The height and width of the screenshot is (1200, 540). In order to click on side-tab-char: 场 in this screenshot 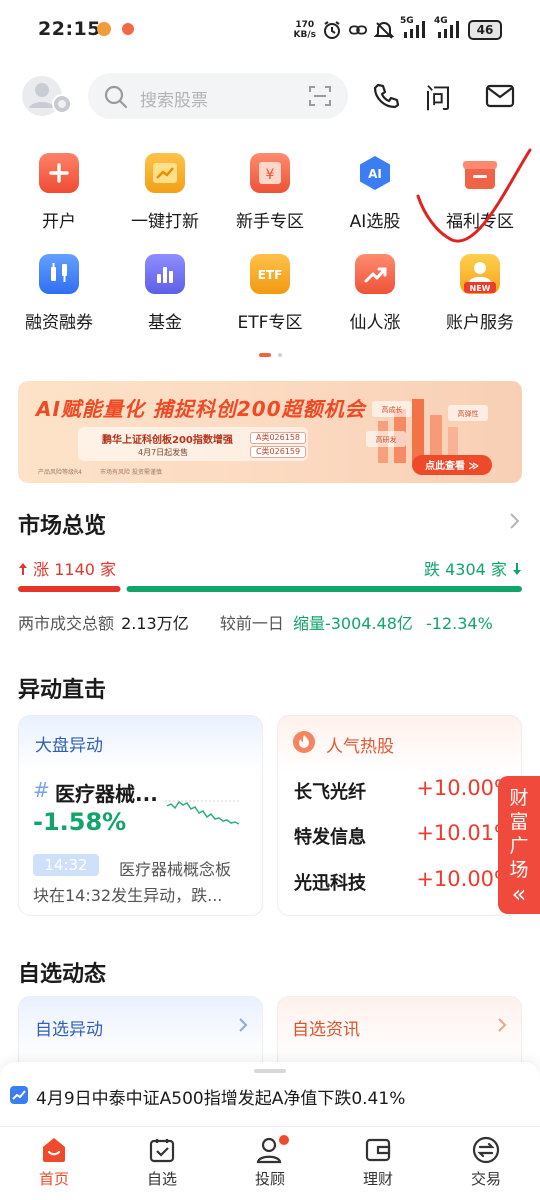, I will do `click(519, 870)`.